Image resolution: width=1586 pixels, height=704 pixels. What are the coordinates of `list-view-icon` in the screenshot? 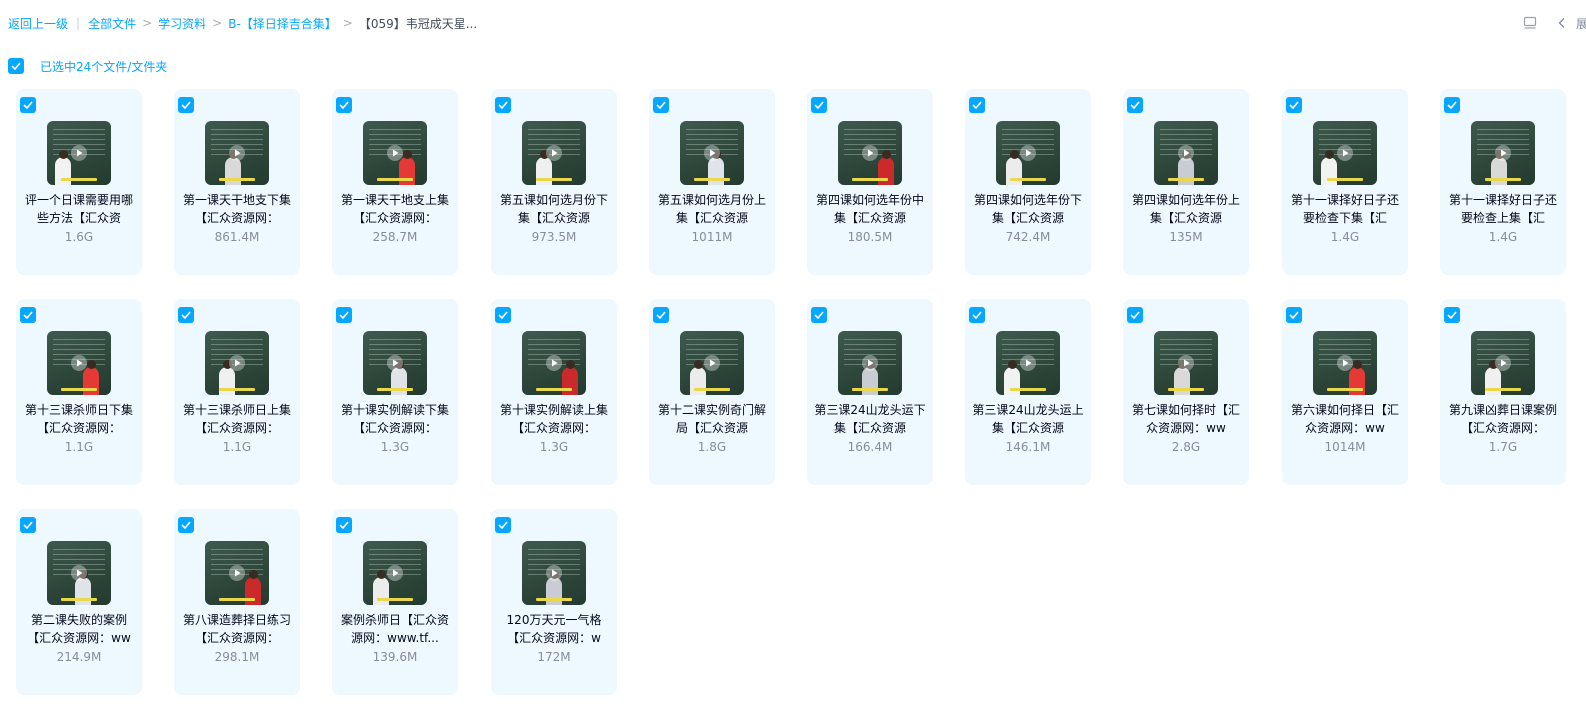 It's located at (1530, 23).